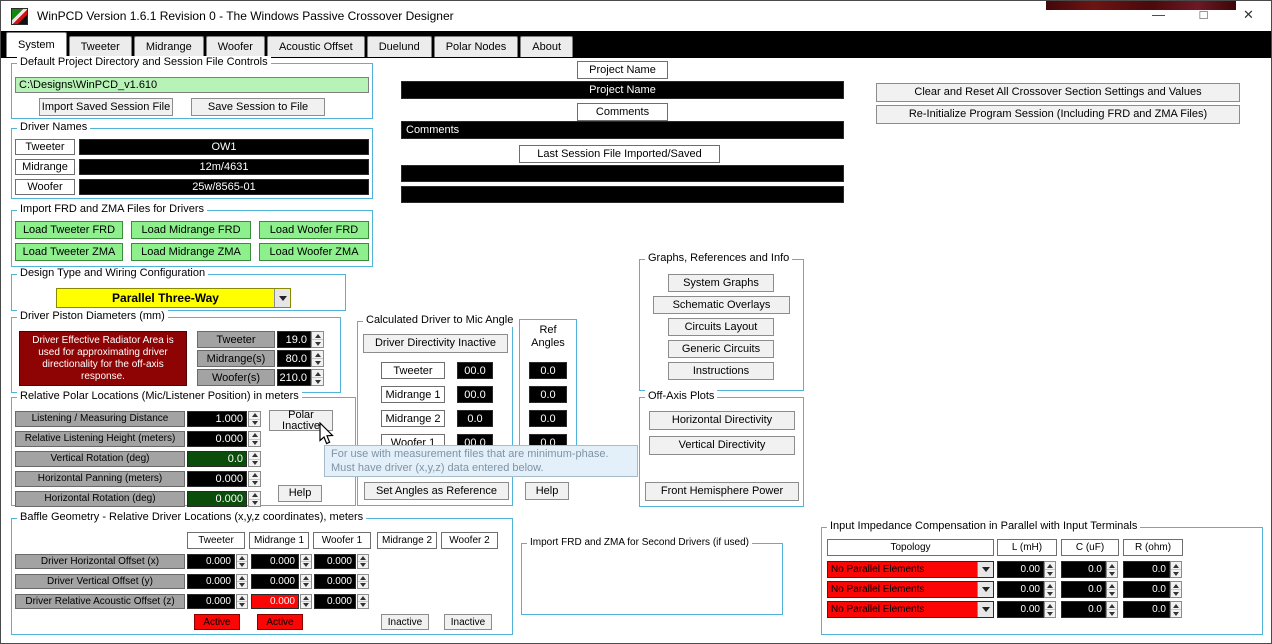 The width and height of the screenshot is (1272, 644). What do you see at coordinates (191, 252) in the screenshot?
I see `load-midrange-zma-button: Load Midrange ZMA` at bounding box center [191, 252].